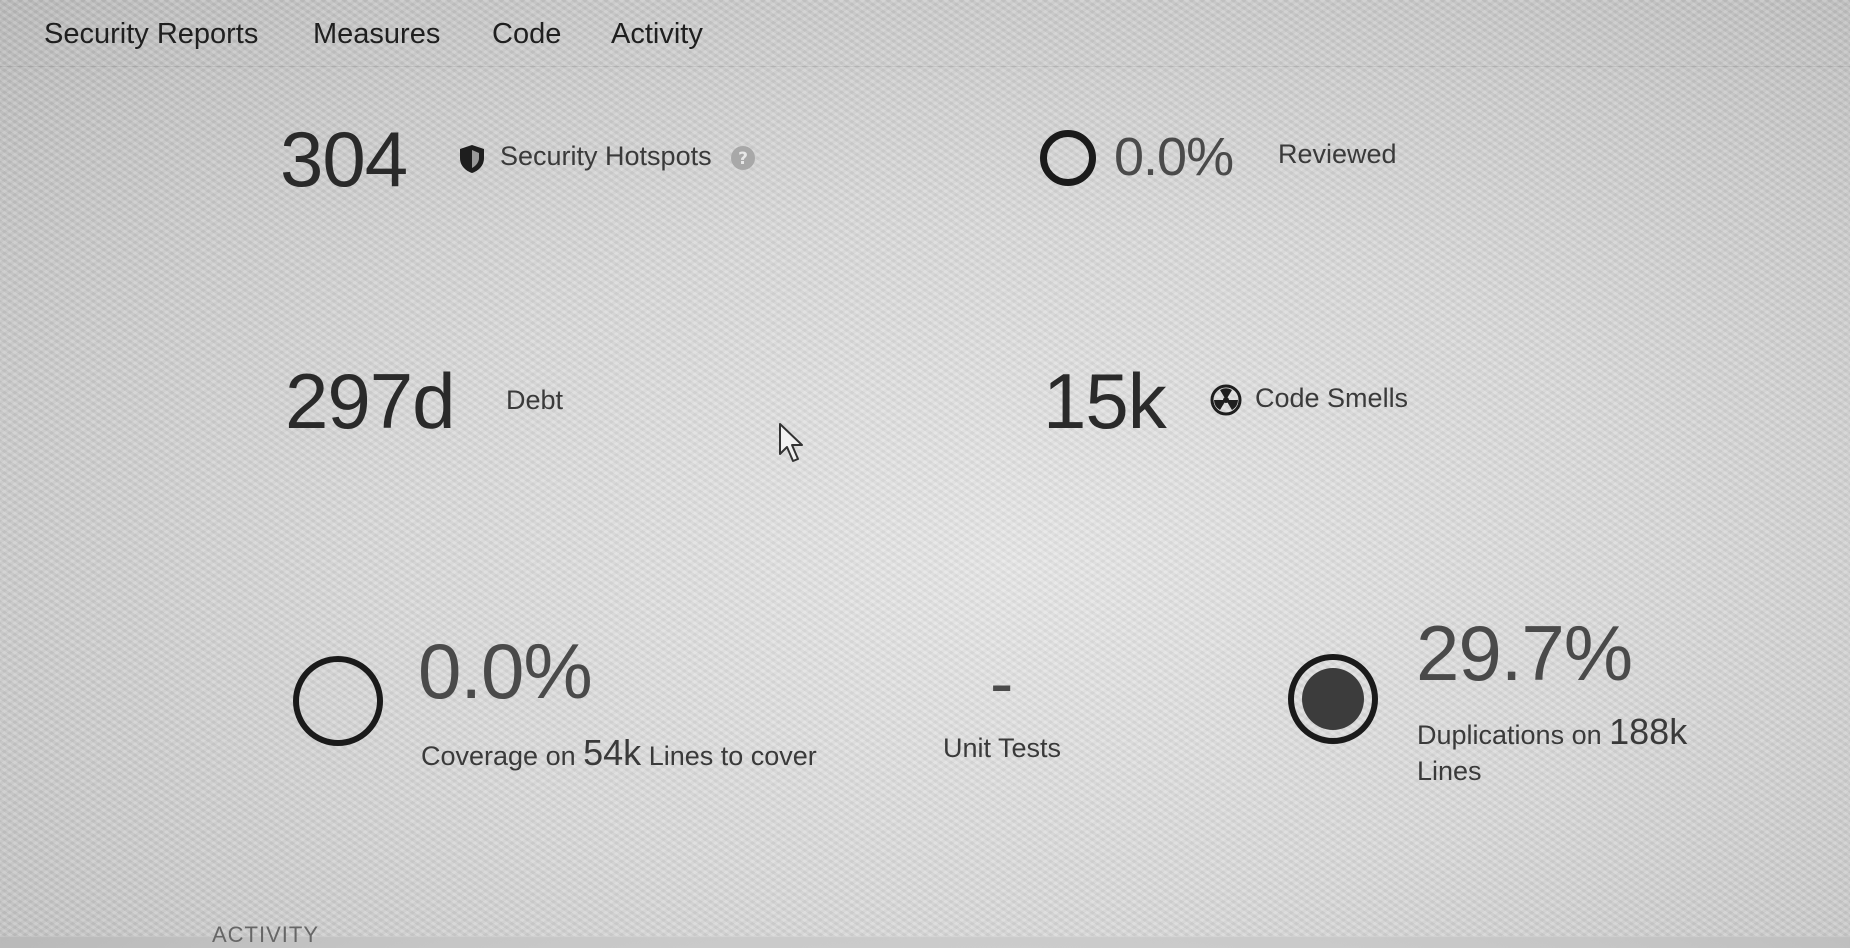  Describe the element at coordinates (657, 34) in the screenshot. I see `tab-activity: Activity` at that location.